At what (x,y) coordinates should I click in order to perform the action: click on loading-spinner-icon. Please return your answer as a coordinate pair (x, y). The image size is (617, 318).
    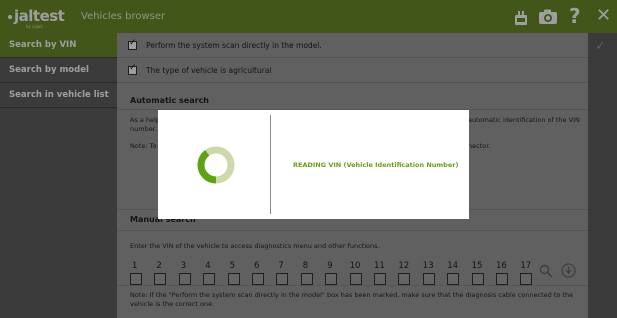
    Looking at the image, I should click on (216, 165).